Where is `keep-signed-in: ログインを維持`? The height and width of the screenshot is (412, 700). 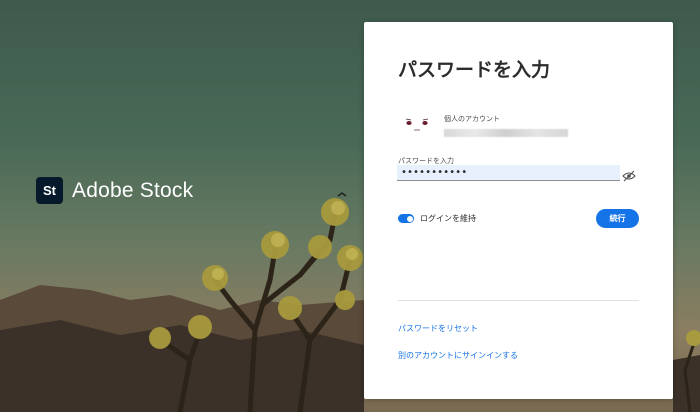
keep-signed-in: ログインを維持 is located at coordinates (437, 218).